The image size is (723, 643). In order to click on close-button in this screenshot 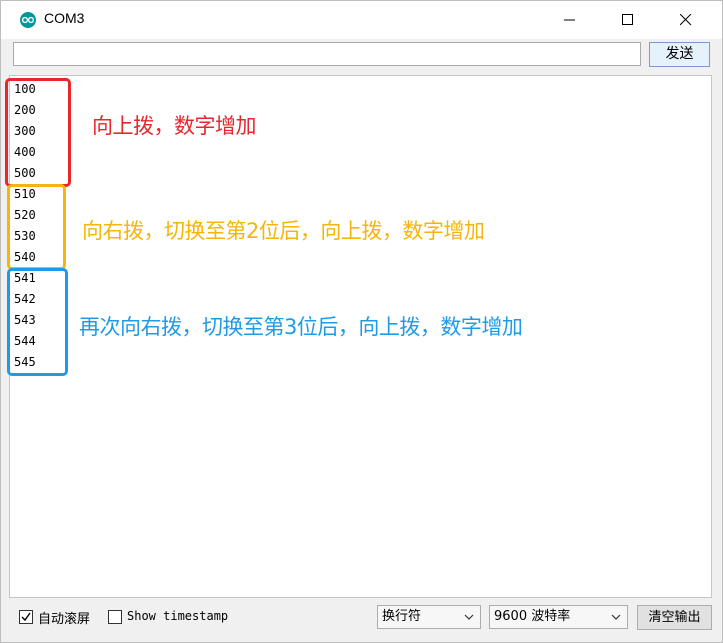, I will do `click(686, 20)`.